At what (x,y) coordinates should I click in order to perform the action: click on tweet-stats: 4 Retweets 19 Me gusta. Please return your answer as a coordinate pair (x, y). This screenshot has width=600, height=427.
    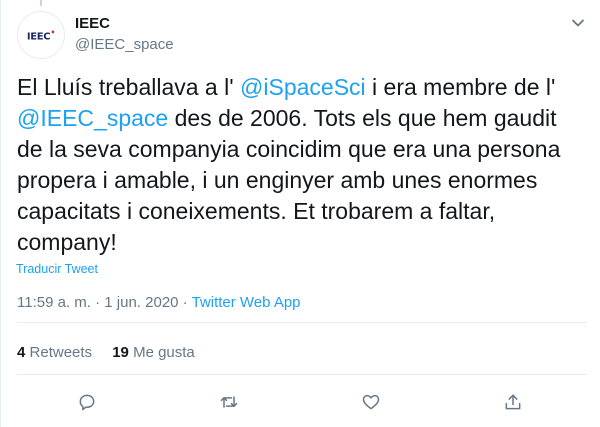
    Looking at the image, I should click on (114, 352).